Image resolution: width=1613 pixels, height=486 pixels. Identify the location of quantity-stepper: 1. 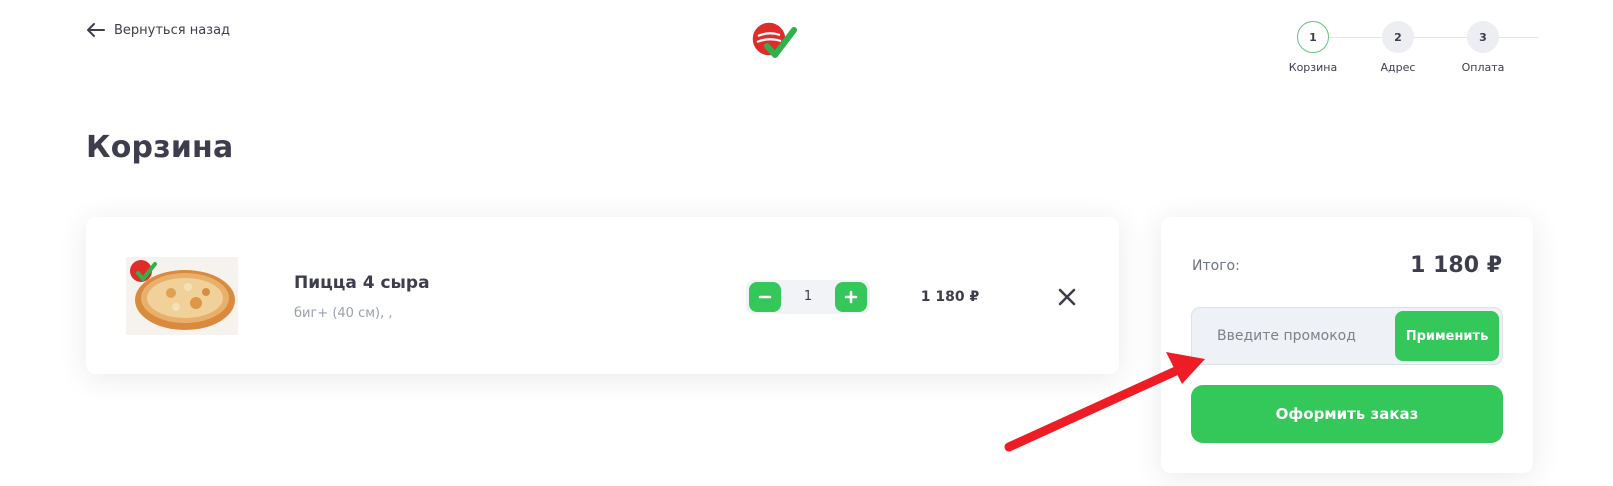
(808, 297).